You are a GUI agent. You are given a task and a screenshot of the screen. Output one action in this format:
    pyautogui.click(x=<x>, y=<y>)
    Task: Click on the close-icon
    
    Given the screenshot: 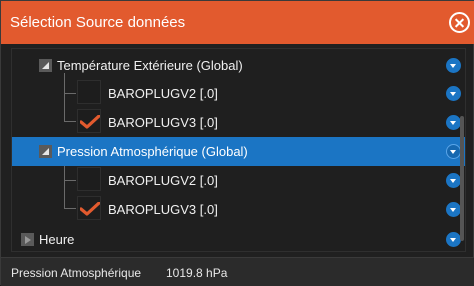 What is the action you would take?
    pyautogui.click(x=459, y=22)
    